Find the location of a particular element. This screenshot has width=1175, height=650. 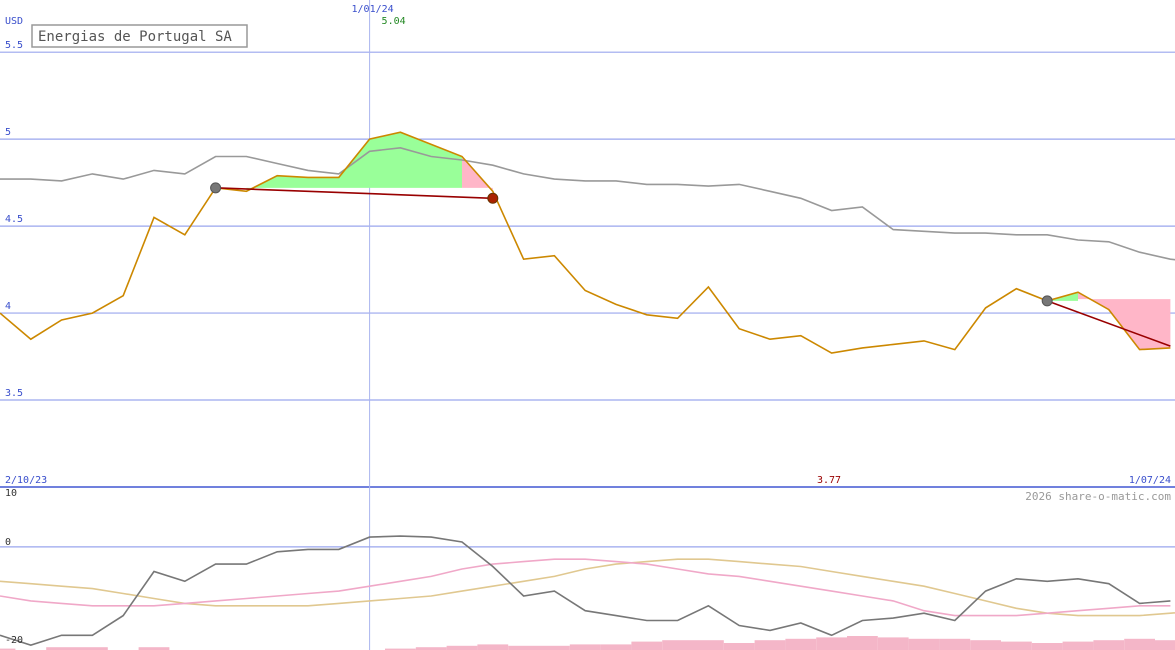

y-tick-label: 4.5 is located at coordinates (14, 219).